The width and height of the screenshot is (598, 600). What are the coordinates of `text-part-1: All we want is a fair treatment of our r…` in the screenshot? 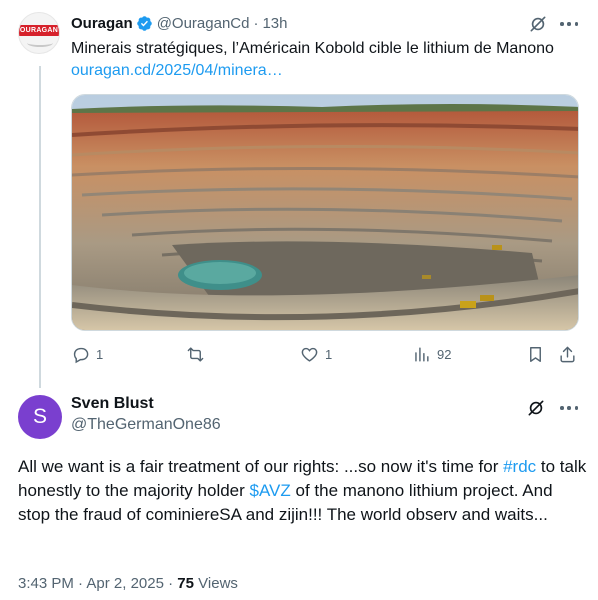 It's located at (261, 466).